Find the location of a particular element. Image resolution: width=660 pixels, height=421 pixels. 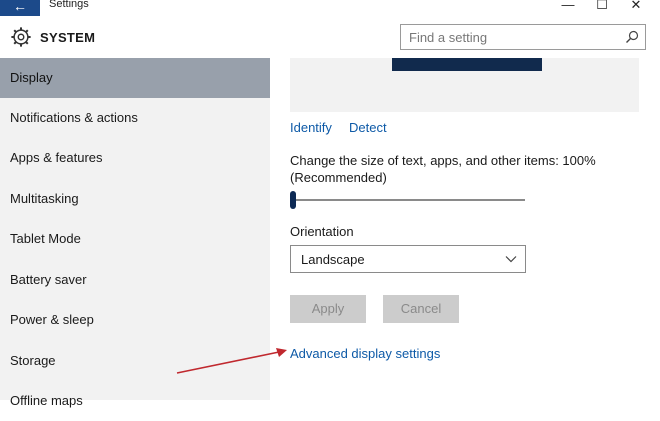

sidebar-item-apps-features: Apps & features is located at coordinates (135, 158).